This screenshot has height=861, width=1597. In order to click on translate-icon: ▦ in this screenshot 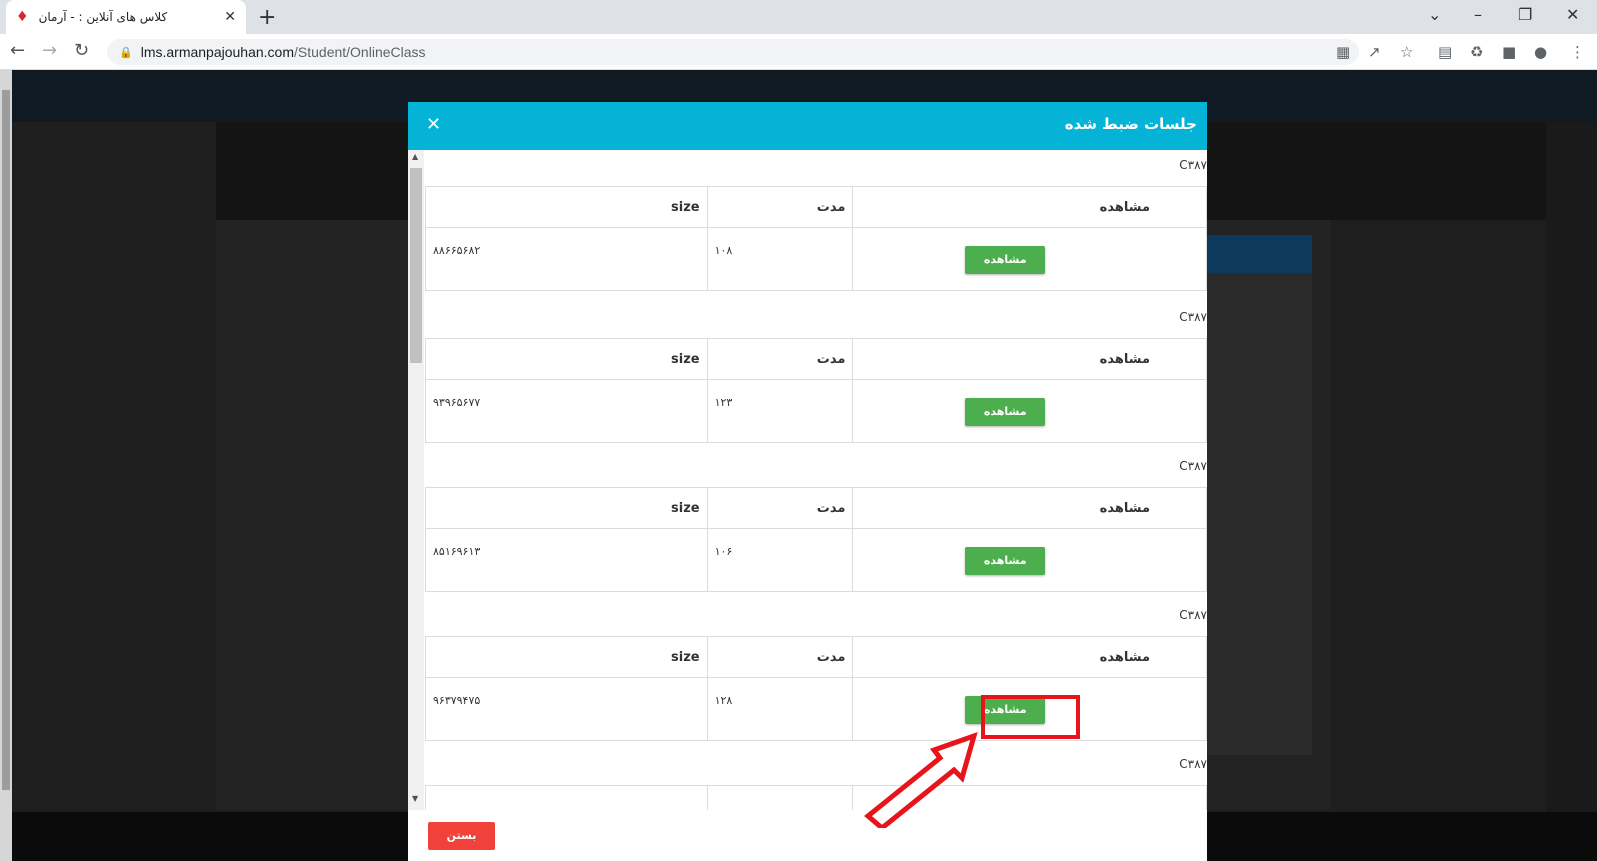, I will do `click(1343, 52)`.